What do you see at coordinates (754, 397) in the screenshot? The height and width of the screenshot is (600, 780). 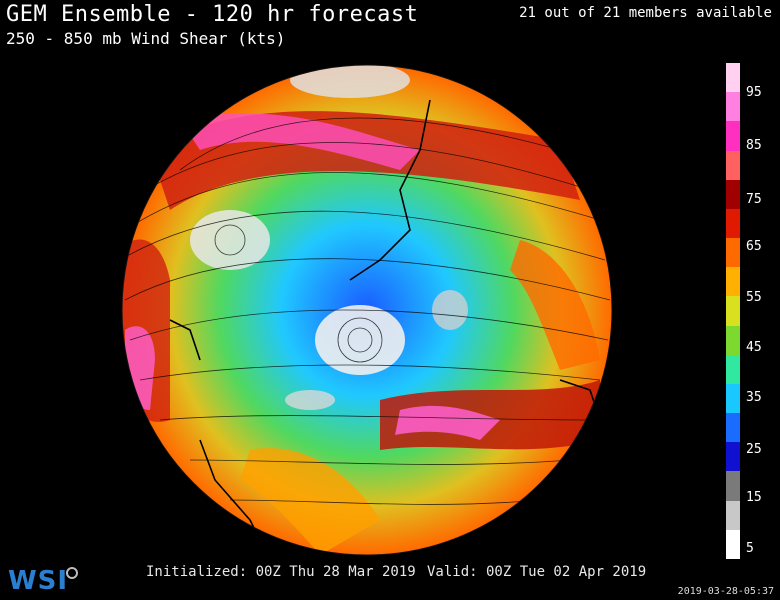 I see `scale-tick-35: 35` at bounding box center [754, 397].